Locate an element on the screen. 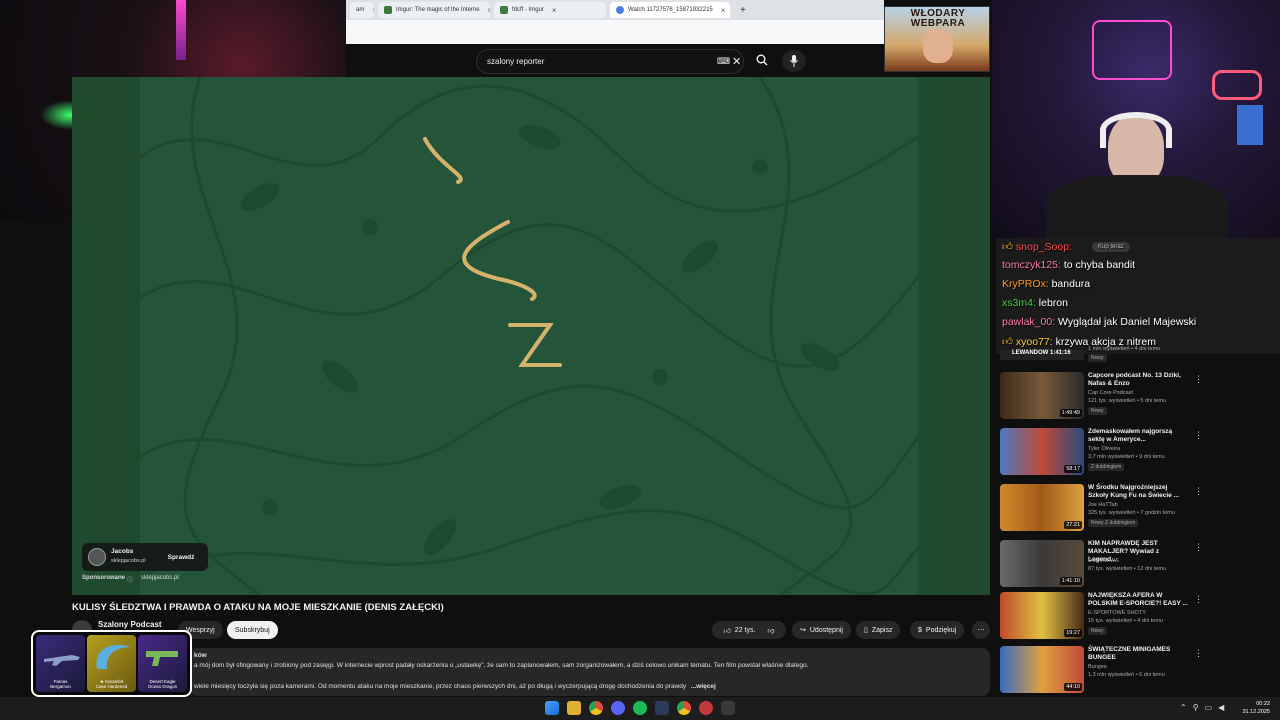  chat-text: to chyba bandit is located at coordinates (1099, 265).